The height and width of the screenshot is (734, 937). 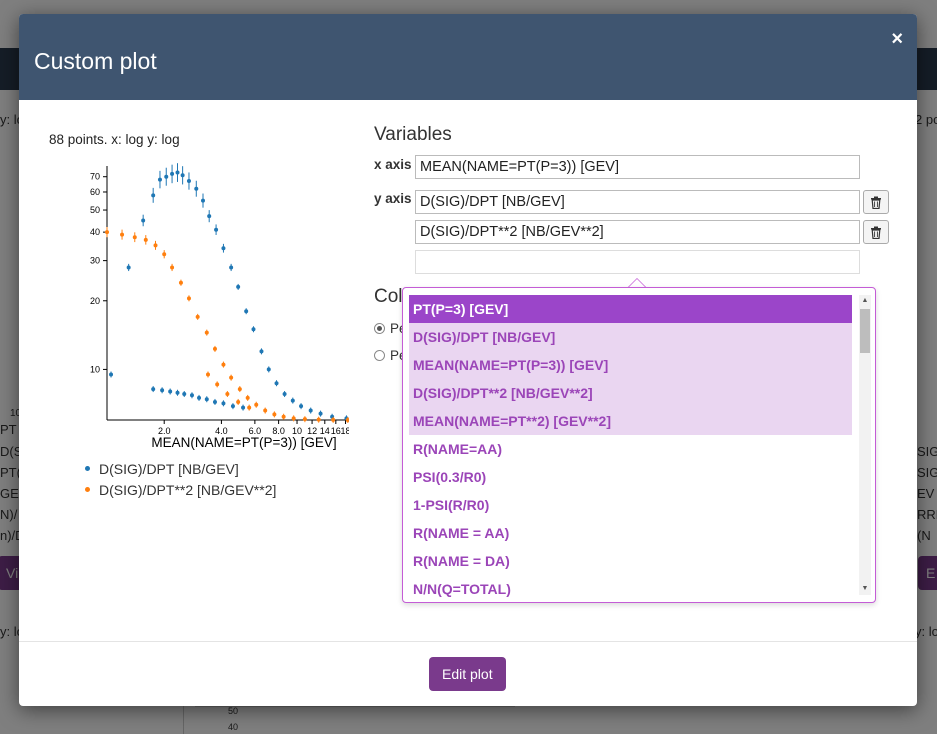 What do you see at coordinates (865, 301) in the screenshot?
I see `scroll-up-icon: ▲` at bounding box center [865, 301].